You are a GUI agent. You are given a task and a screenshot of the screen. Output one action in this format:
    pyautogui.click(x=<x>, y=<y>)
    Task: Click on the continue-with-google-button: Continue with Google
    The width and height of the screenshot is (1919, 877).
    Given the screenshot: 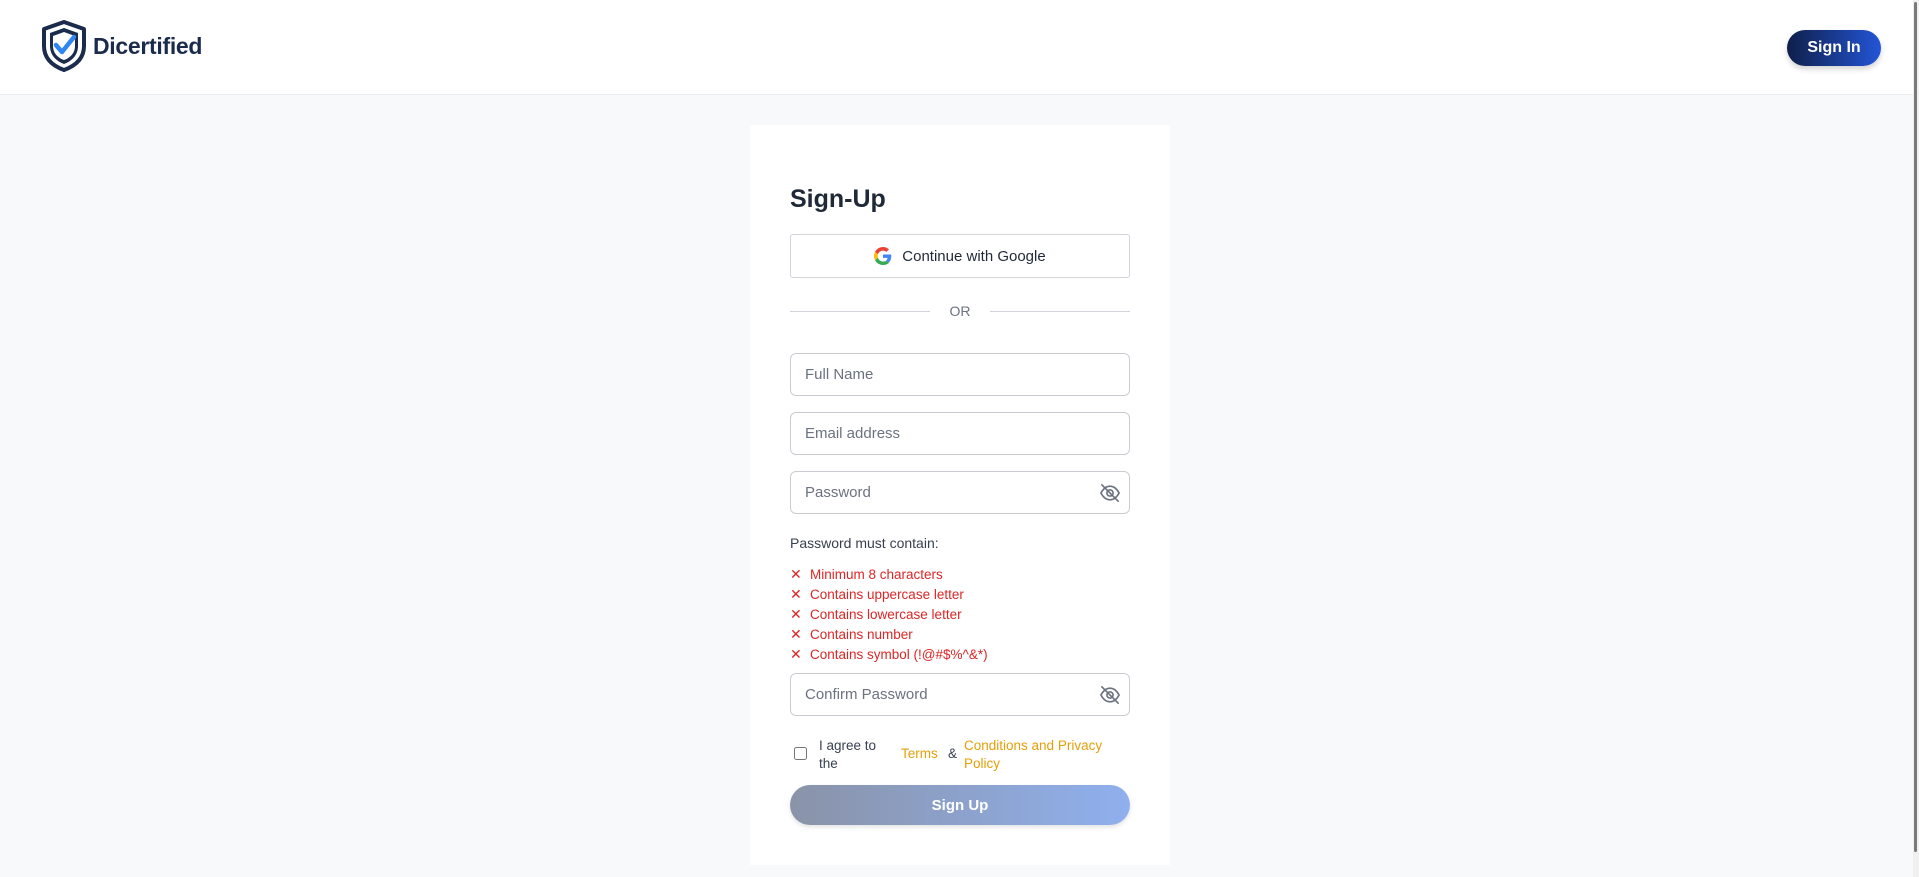 What is the action you would take?
    pyautogui.click(x=960, y=256)
    